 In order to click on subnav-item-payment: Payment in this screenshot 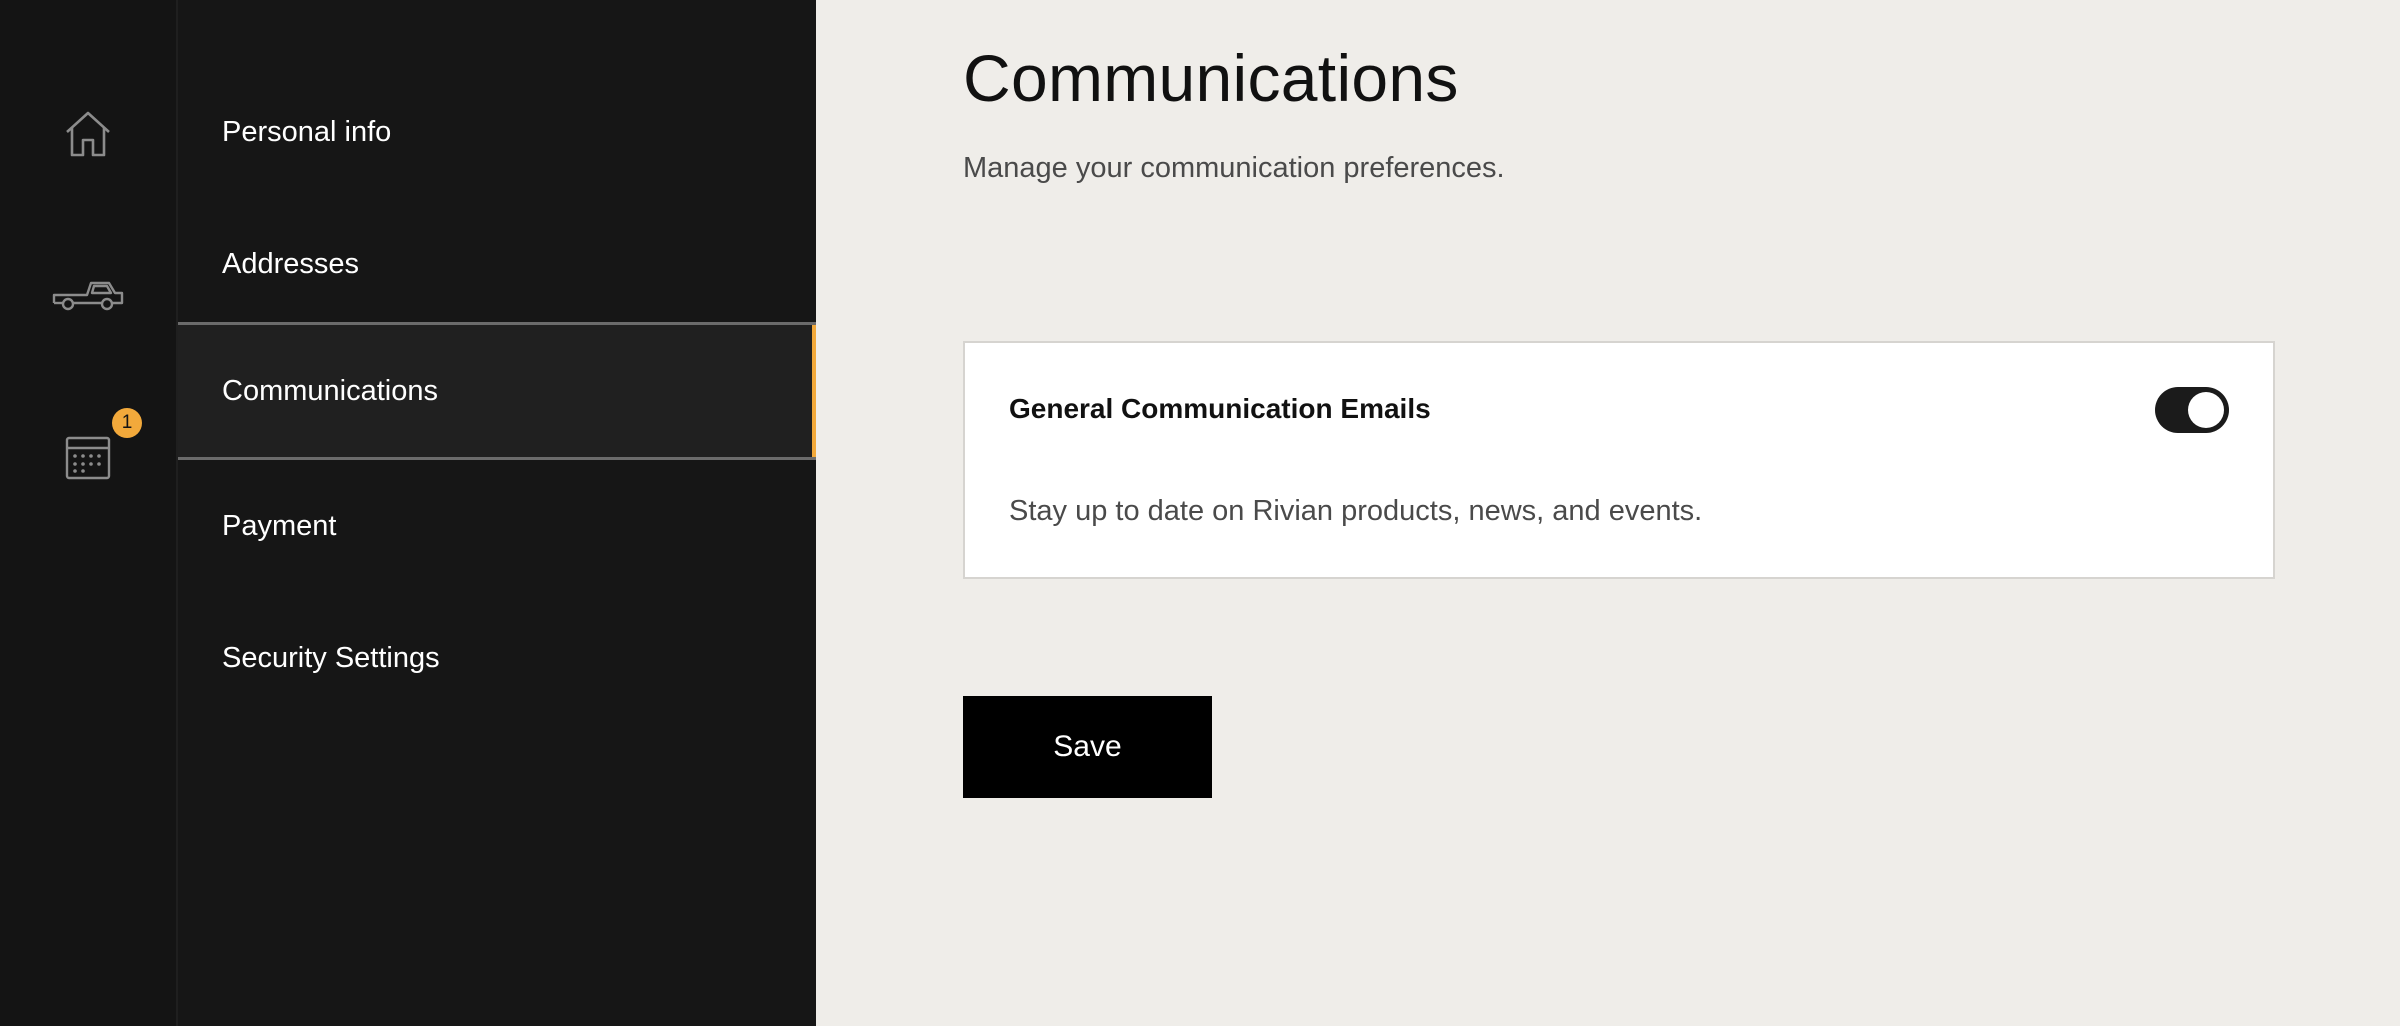, I will do `click(497, 526)`.